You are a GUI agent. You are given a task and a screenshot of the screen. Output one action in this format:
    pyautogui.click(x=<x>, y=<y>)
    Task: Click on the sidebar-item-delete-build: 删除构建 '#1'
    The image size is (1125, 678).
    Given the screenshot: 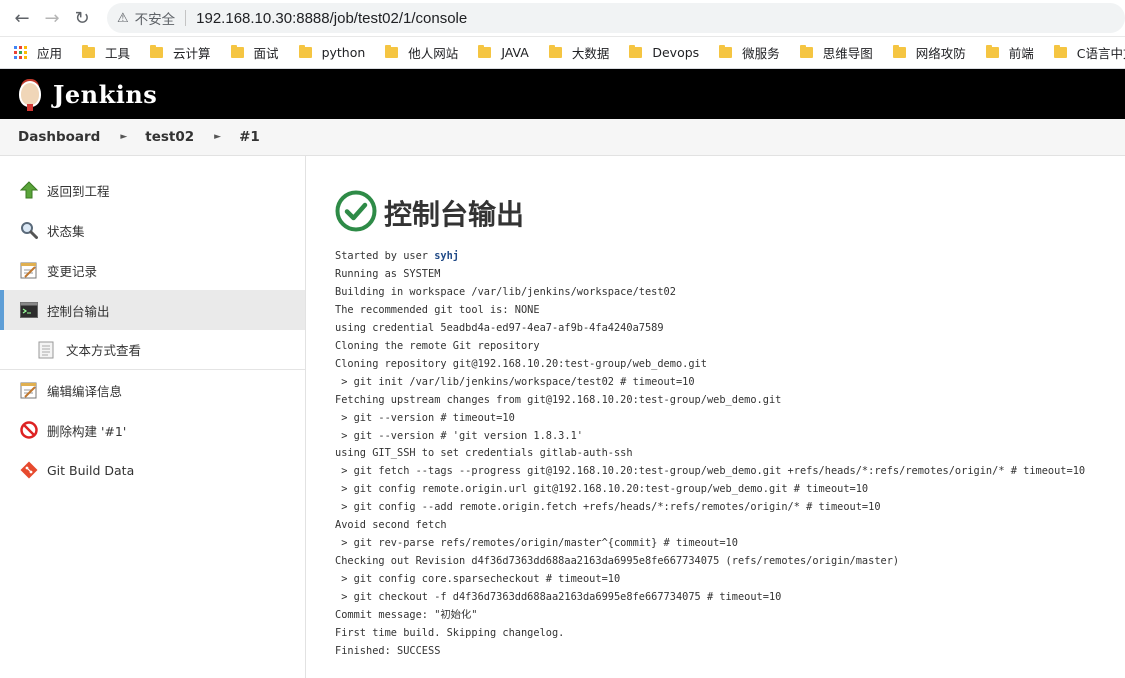 What is the action you would take?
    pyautogui.click(x=152, y=430)
    